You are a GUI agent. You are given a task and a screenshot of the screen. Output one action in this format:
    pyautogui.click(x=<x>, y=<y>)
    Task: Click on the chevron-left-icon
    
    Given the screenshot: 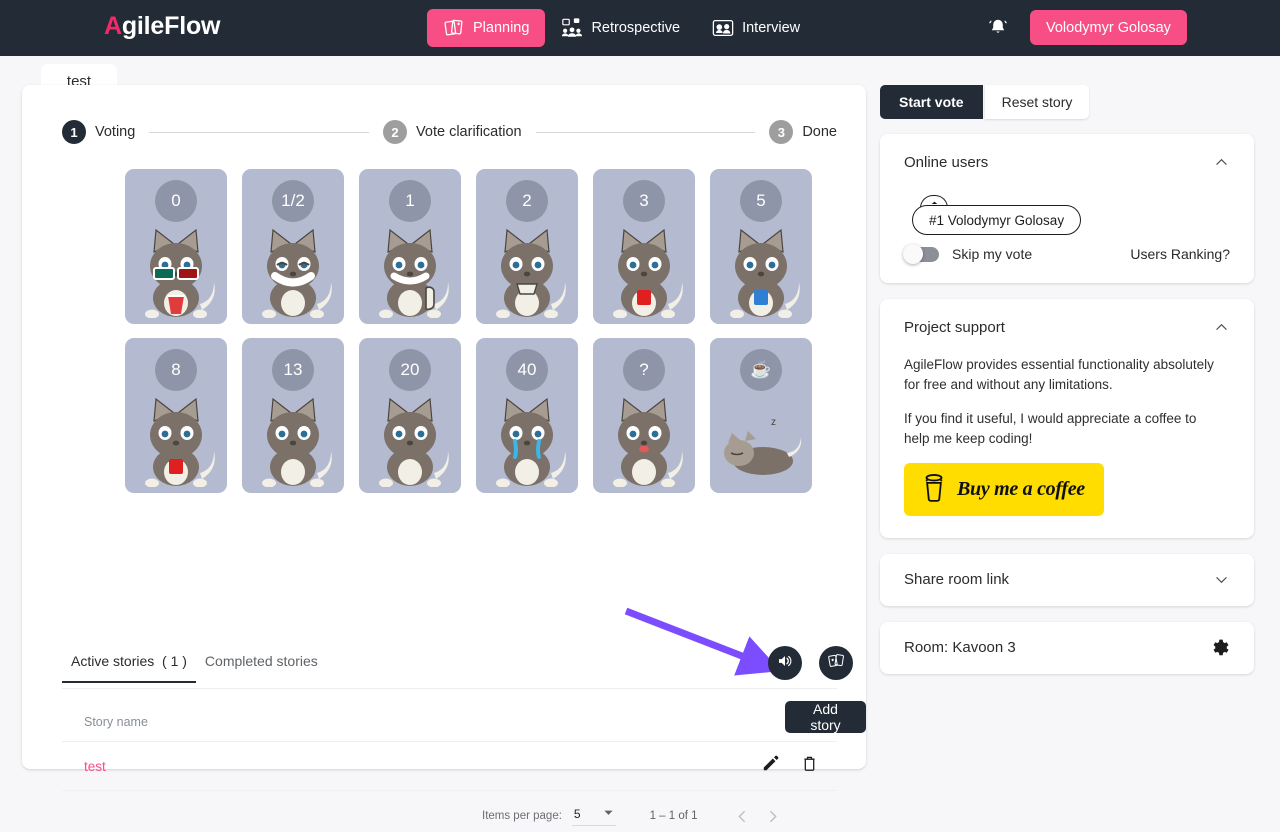 What is the action you would take?
    pyautogui.click(x=743, y=816)
    